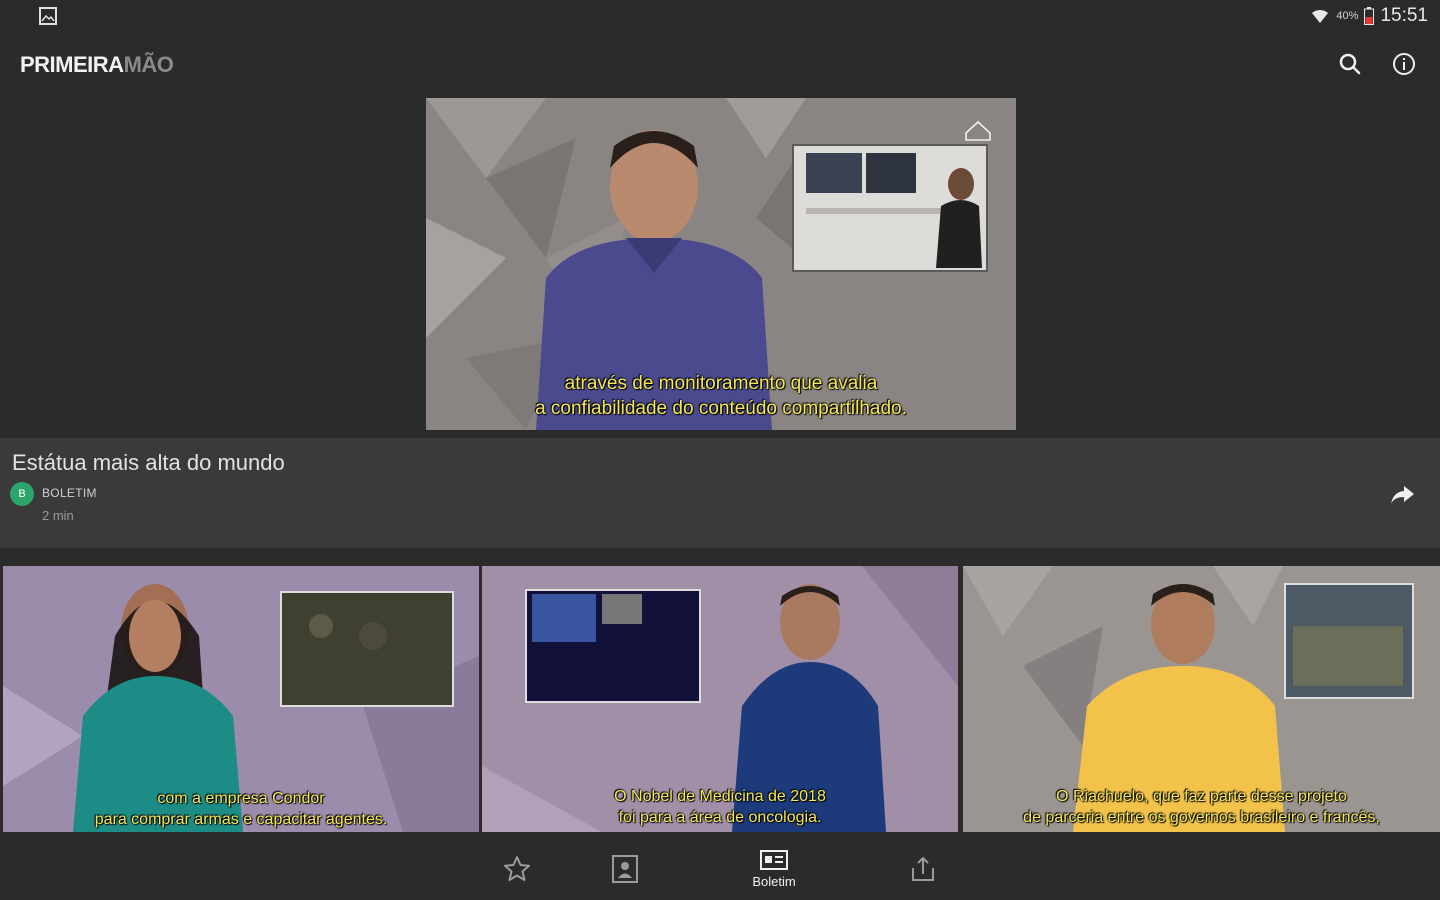 This screenshot has height=900, width=1440. I want to click on info-button, so click(1404, 64).